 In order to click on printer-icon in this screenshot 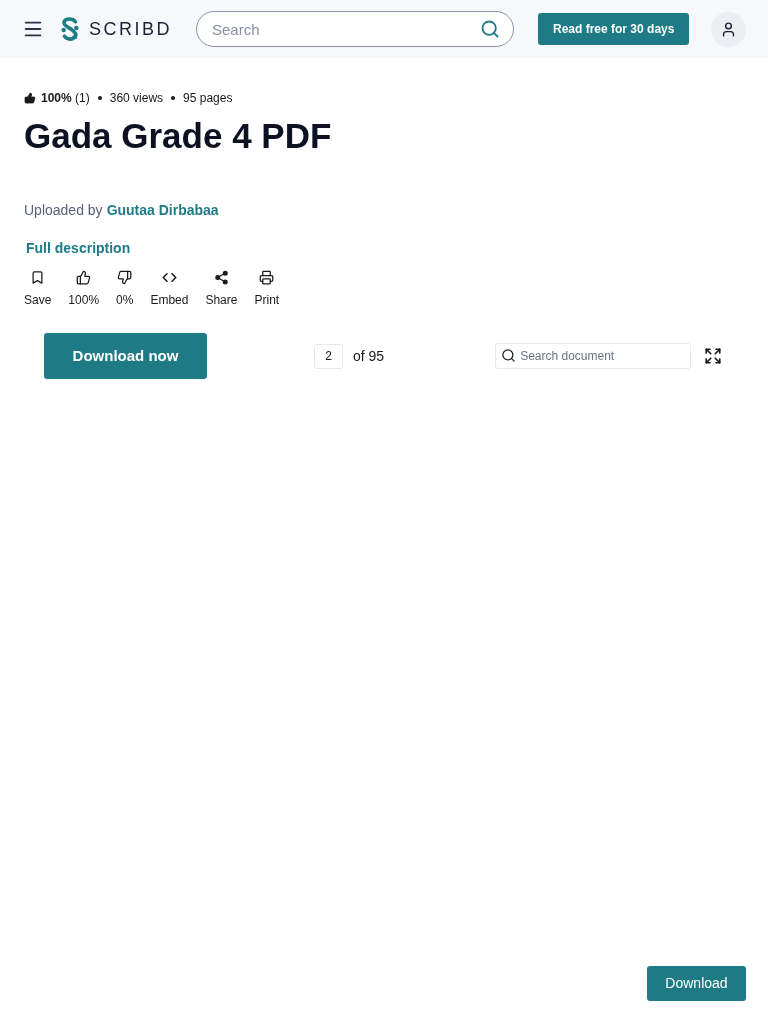, I will do `click(267, 277)`.